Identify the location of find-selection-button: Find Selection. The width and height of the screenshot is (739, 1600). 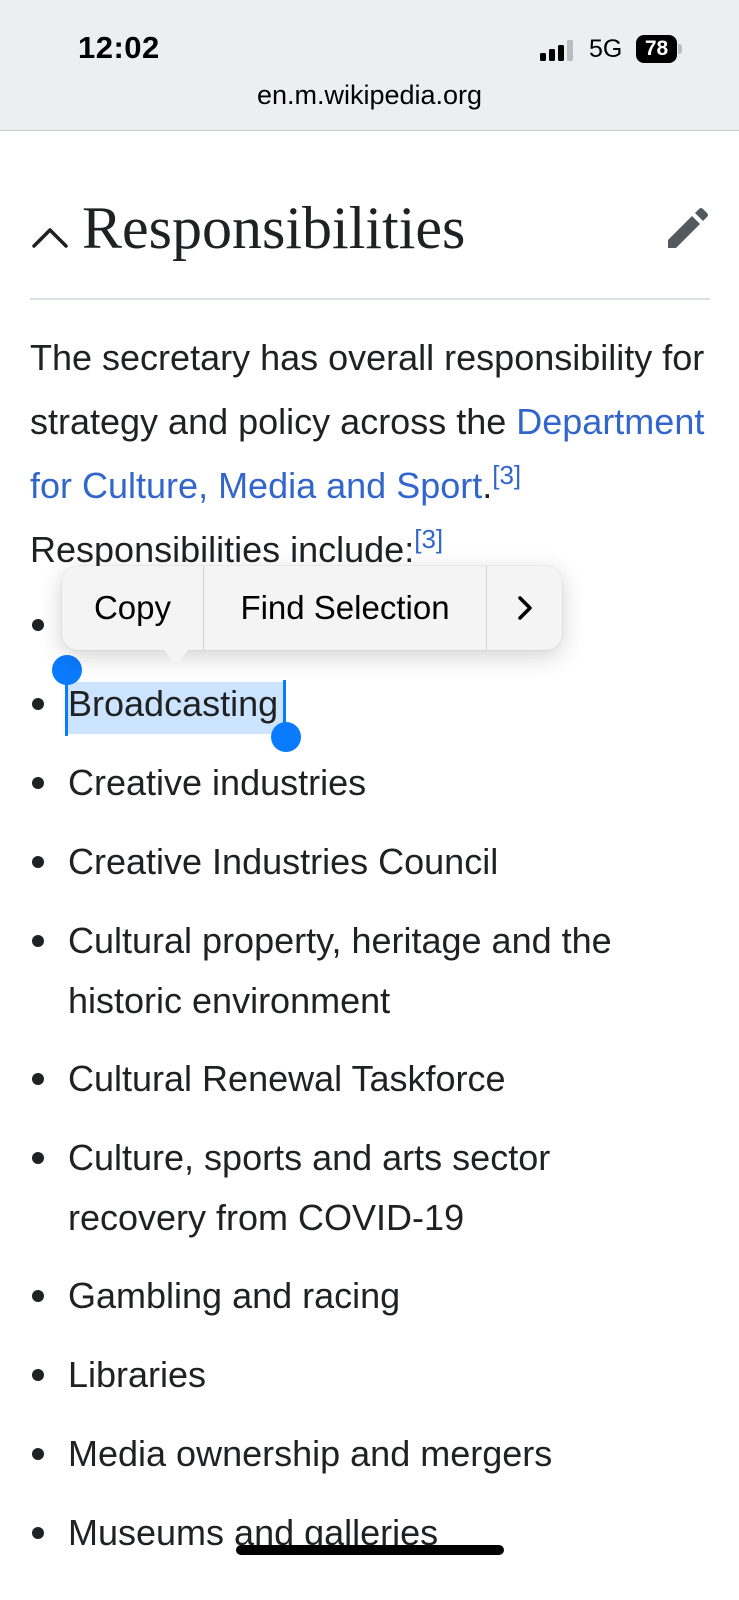
(345, 608).